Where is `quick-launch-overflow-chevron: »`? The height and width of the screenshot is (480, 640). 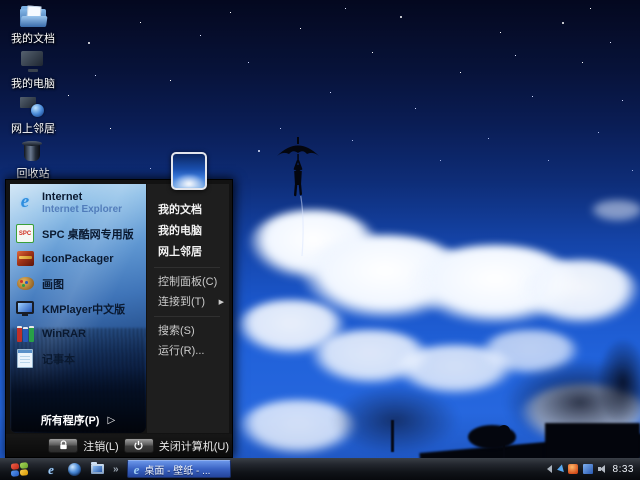 quick-launch-overflow-chevron: » is located at coordinates (116, 469).